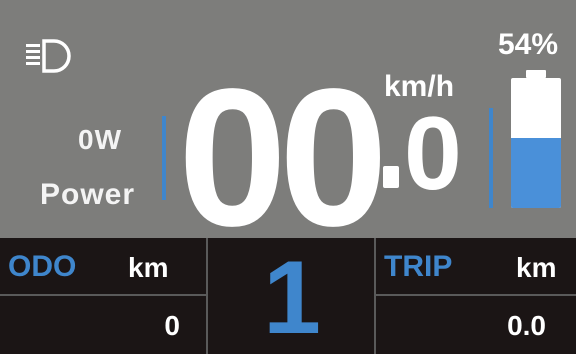 The width and height of the screenshot is (576, 354). What do you see at coordinates (172, 325) in the screenshot?
I see `odo-value: 0` at bounding box center [172, 325].